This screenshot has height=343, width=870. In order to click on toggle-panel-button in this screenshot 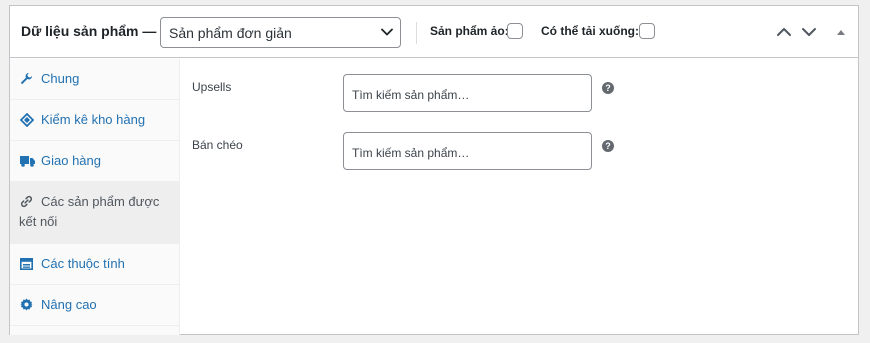, I will do `click(841, 32)`.